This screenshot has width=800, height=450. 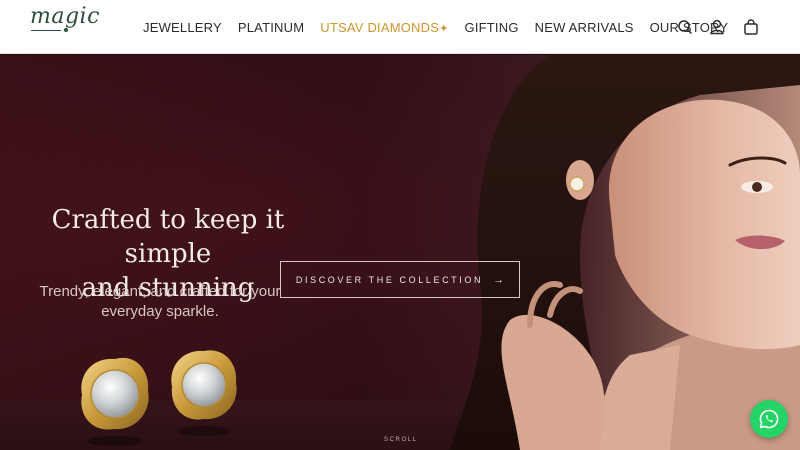 What do you see at coordinates (160, 311) in the screenshot?
I see `hero-subheading-line2: everyday sparkle.` at bounding box center [160, 311].